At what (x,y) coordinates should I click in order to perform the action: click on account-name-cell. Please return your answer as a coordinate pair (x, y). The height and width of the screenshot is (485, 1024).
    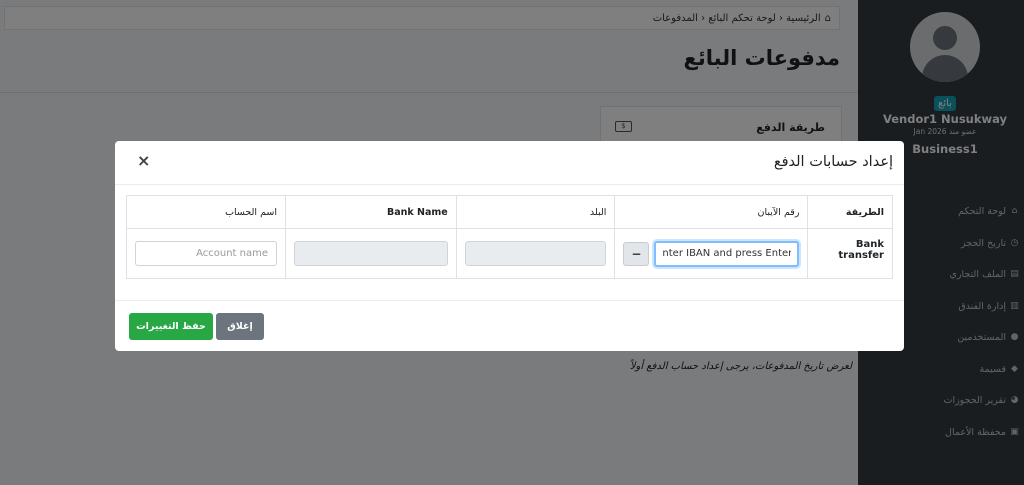
    Looking at the image, I should click on (206, 253).